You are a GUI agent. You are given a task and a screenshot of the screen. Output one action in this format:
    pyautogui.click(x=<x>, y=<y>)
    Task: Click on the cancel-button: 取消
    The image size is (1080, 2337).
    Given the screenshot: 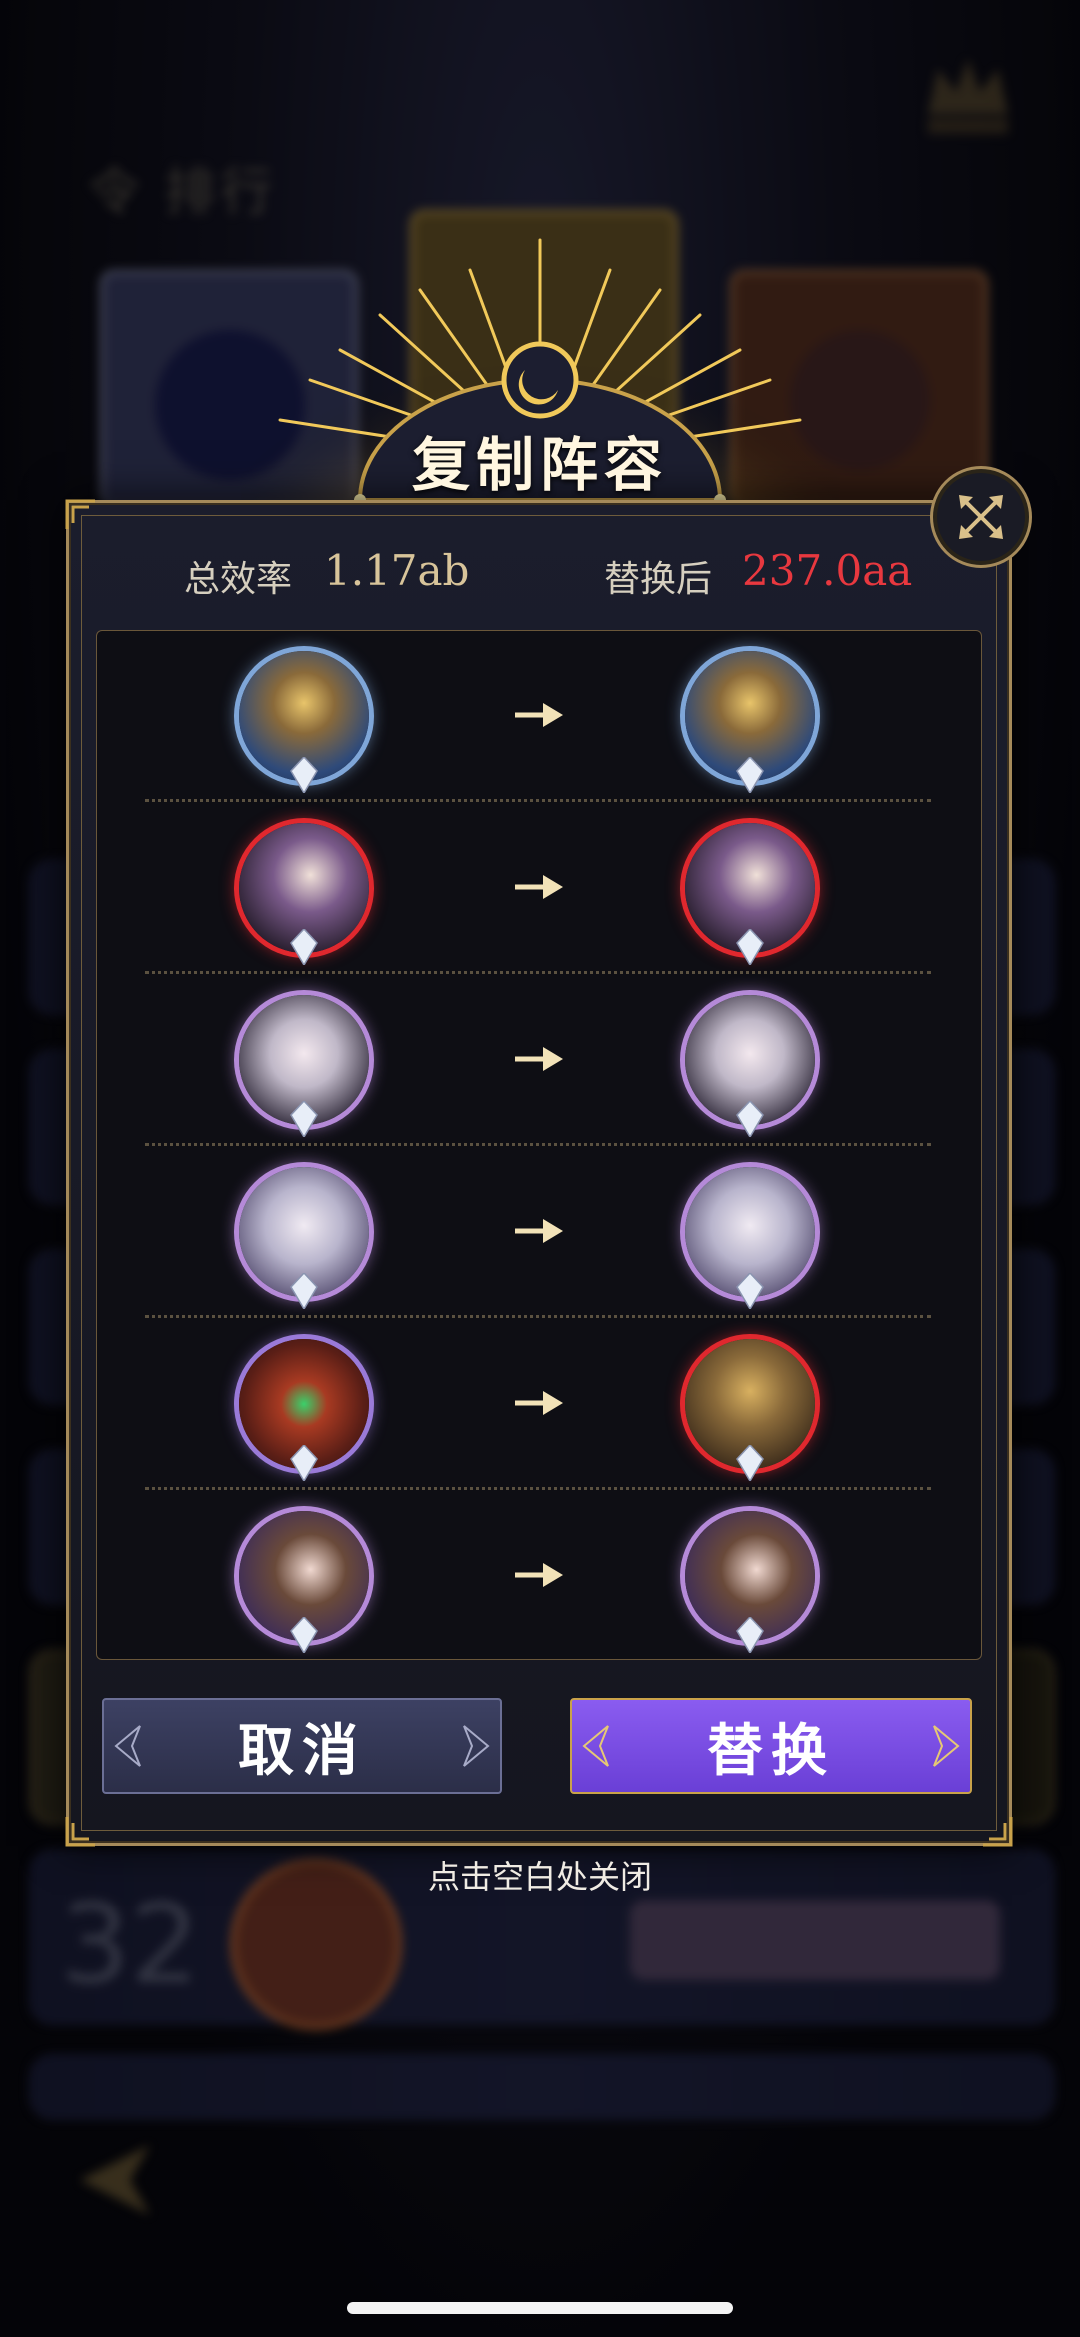 What is the action you would take?
    pyautogui.click(x=302, y=1746)
    